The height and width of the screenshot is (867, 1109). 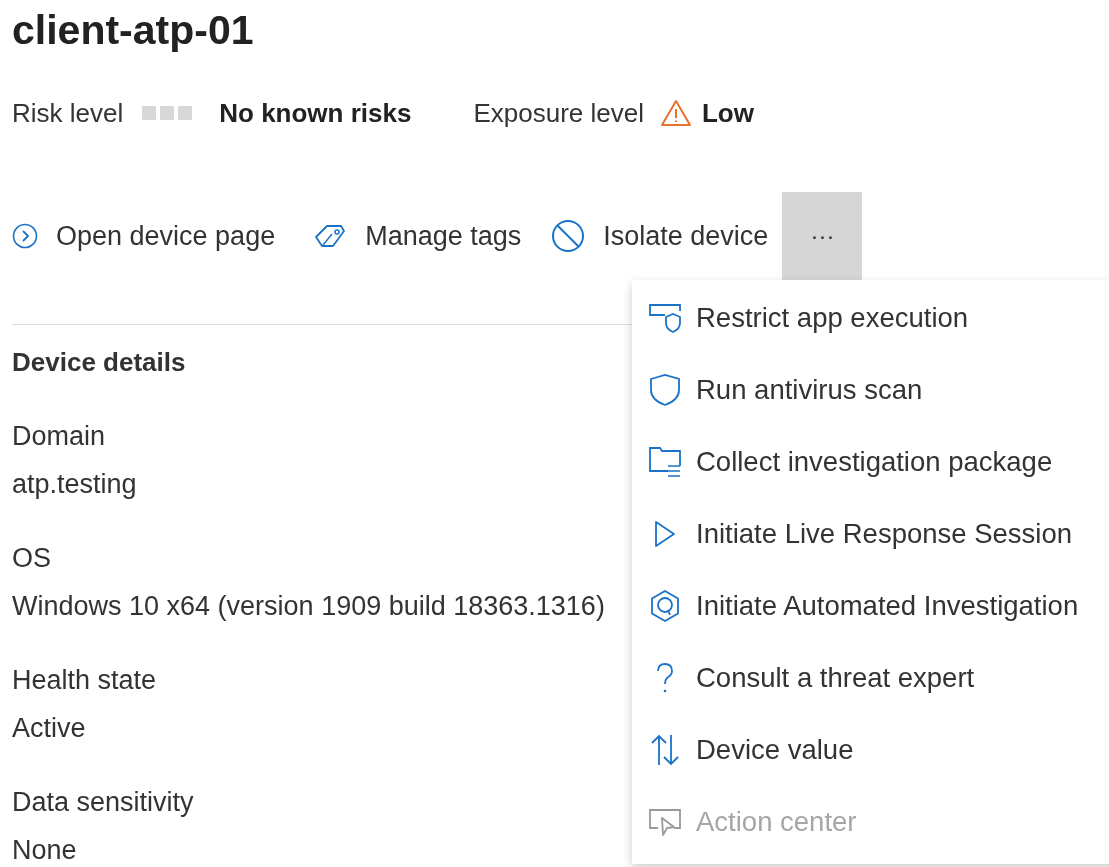 What do you see at coordinates (665, 534) in the screenshot?
I see `play-icon` at bounding box center [665, 534].